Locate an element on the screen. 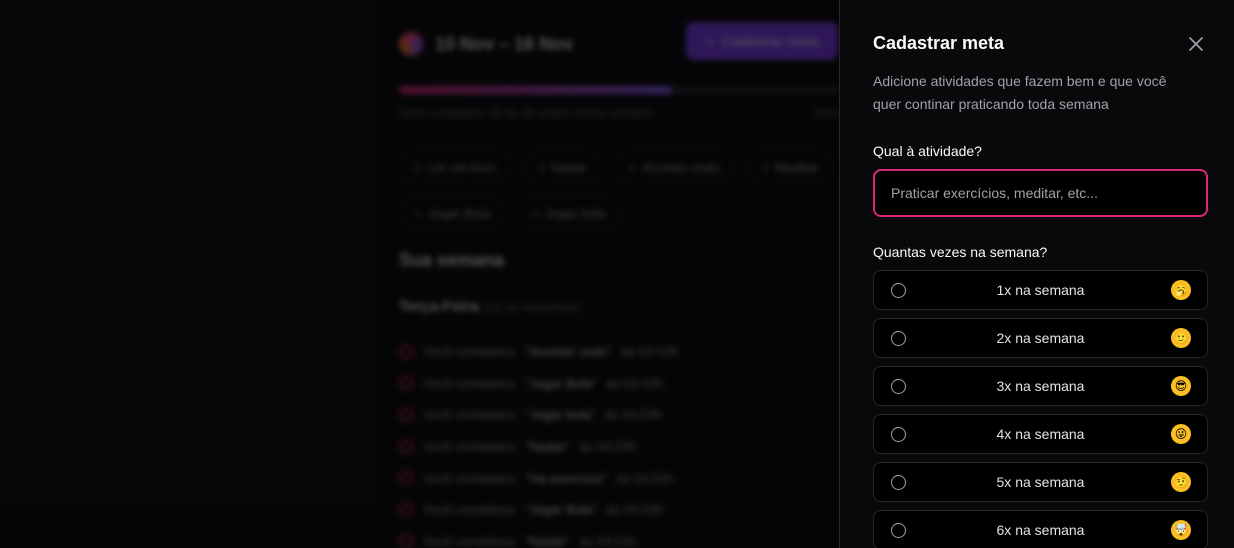  option-label: 6x na semana is located at coordinates (1040, 530).